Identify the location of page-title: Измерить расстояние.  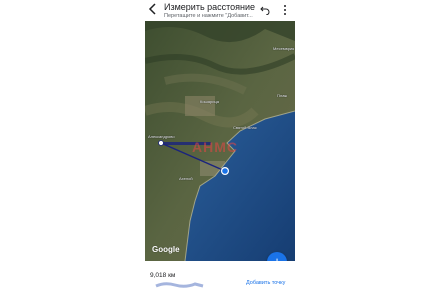
(210, 7).